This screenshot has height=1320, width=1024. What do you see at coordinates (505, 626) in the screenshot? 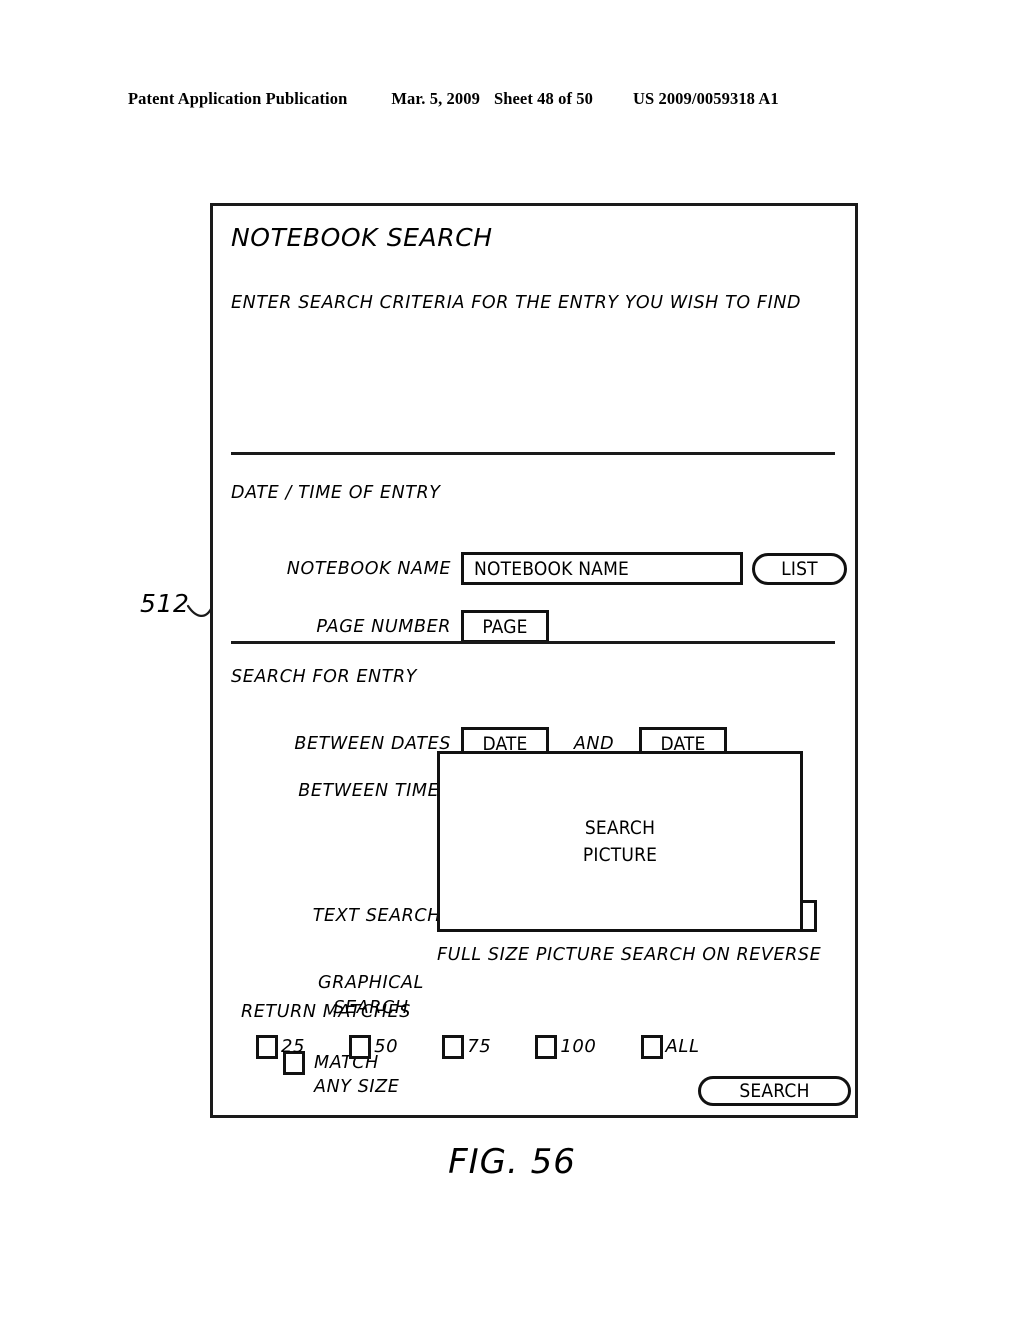
I see `page-number-input: PAGE` at bounding box center [505, 626].